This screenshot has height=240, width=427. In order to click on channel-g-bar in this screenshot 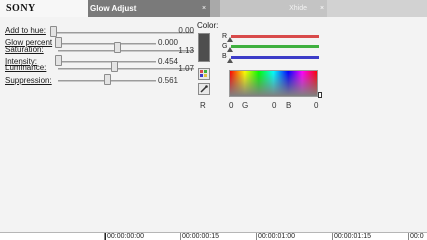, I will do `click(275, 46)`.